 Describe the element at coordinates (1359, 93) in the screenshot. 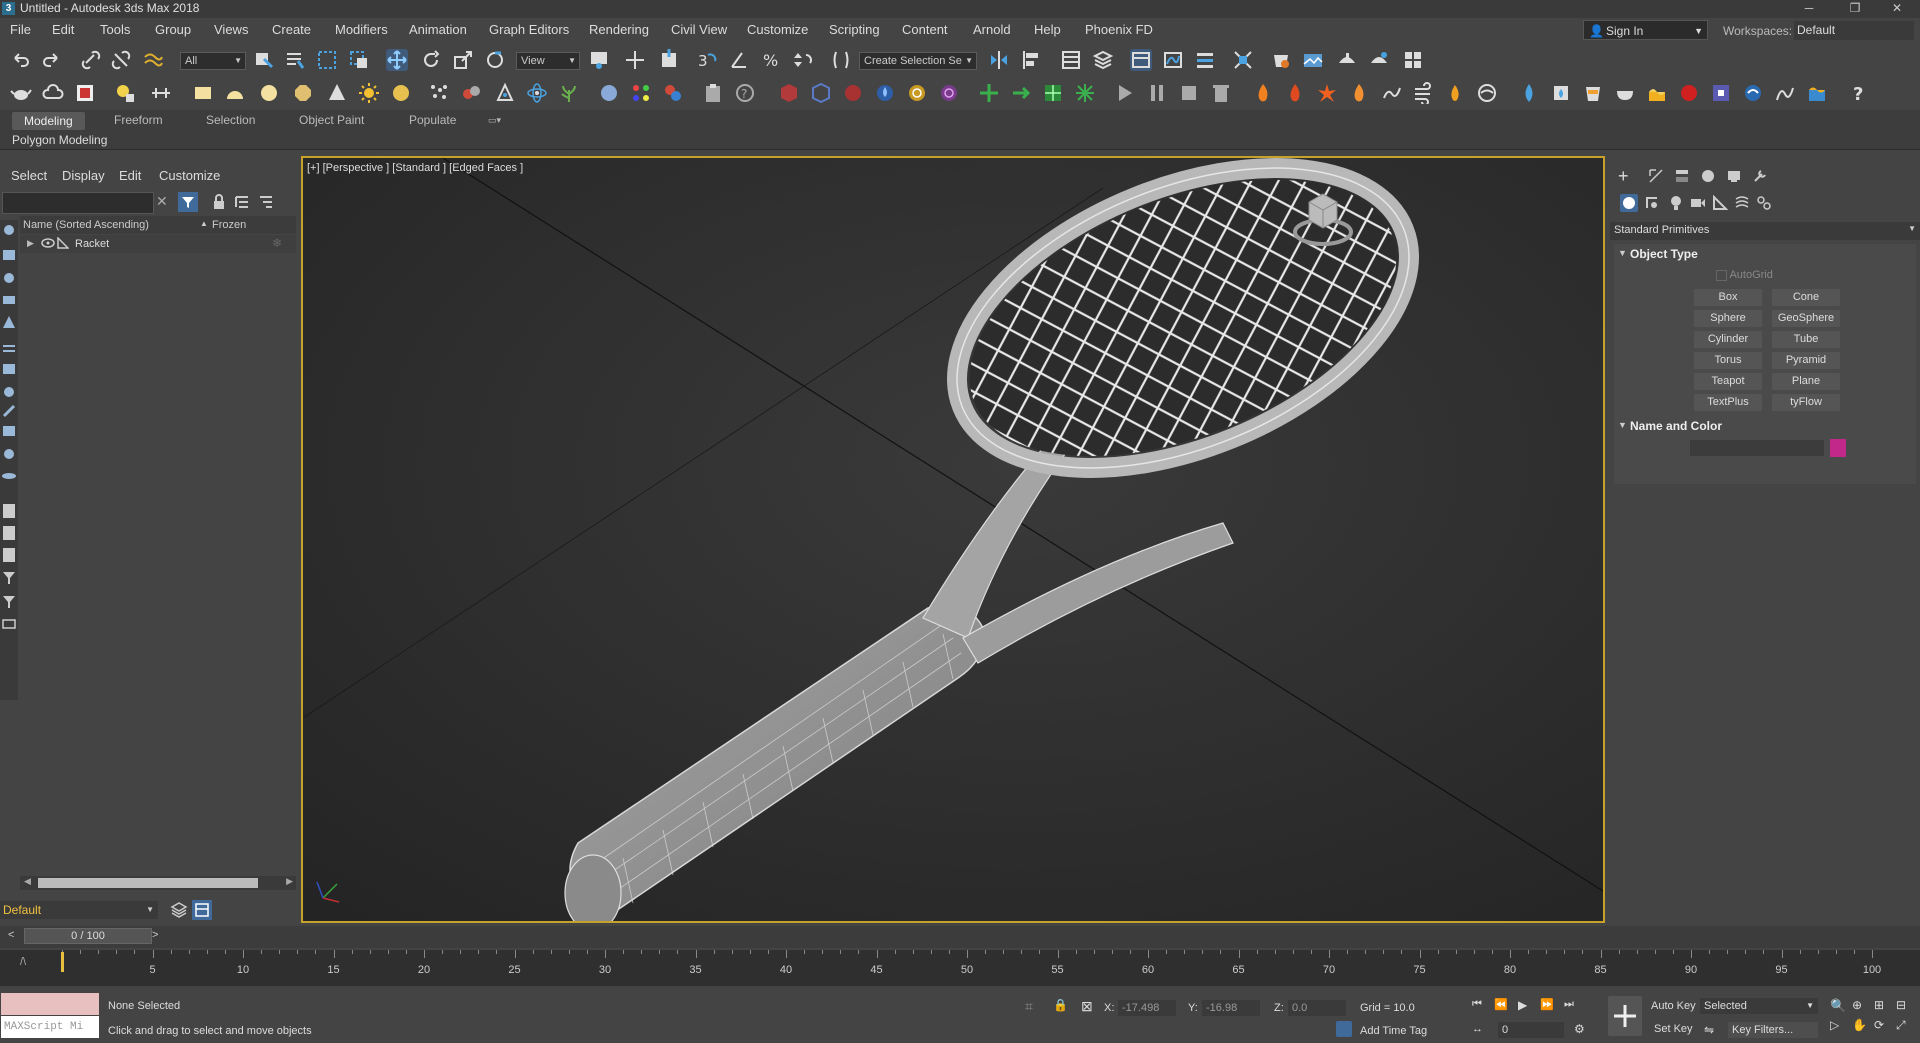

I see `fire-grid-icon` at that location.